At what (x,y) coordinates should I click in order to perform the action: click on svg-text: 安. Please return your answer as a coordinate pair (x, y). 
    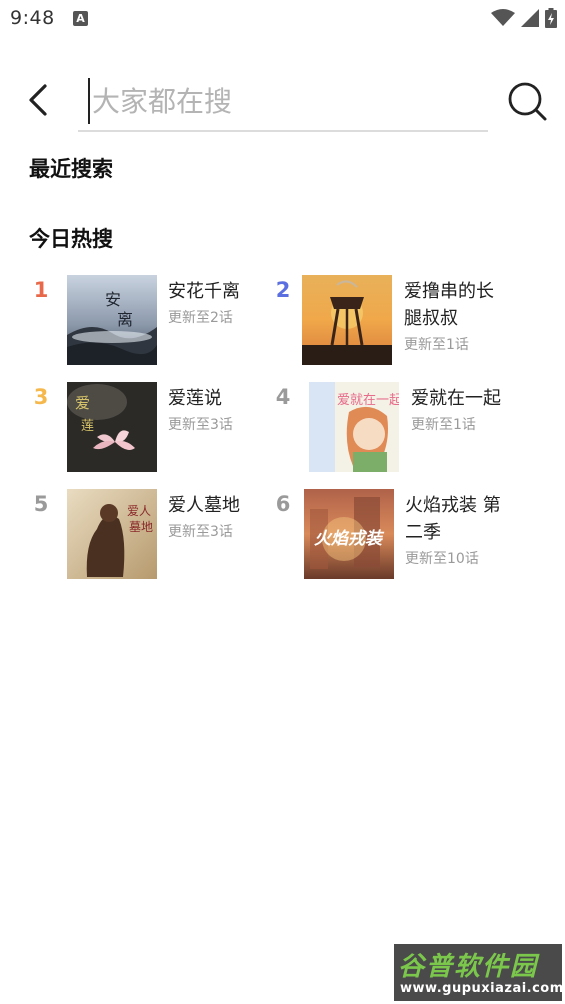
    Looking at the image, I should click on (113, 299).